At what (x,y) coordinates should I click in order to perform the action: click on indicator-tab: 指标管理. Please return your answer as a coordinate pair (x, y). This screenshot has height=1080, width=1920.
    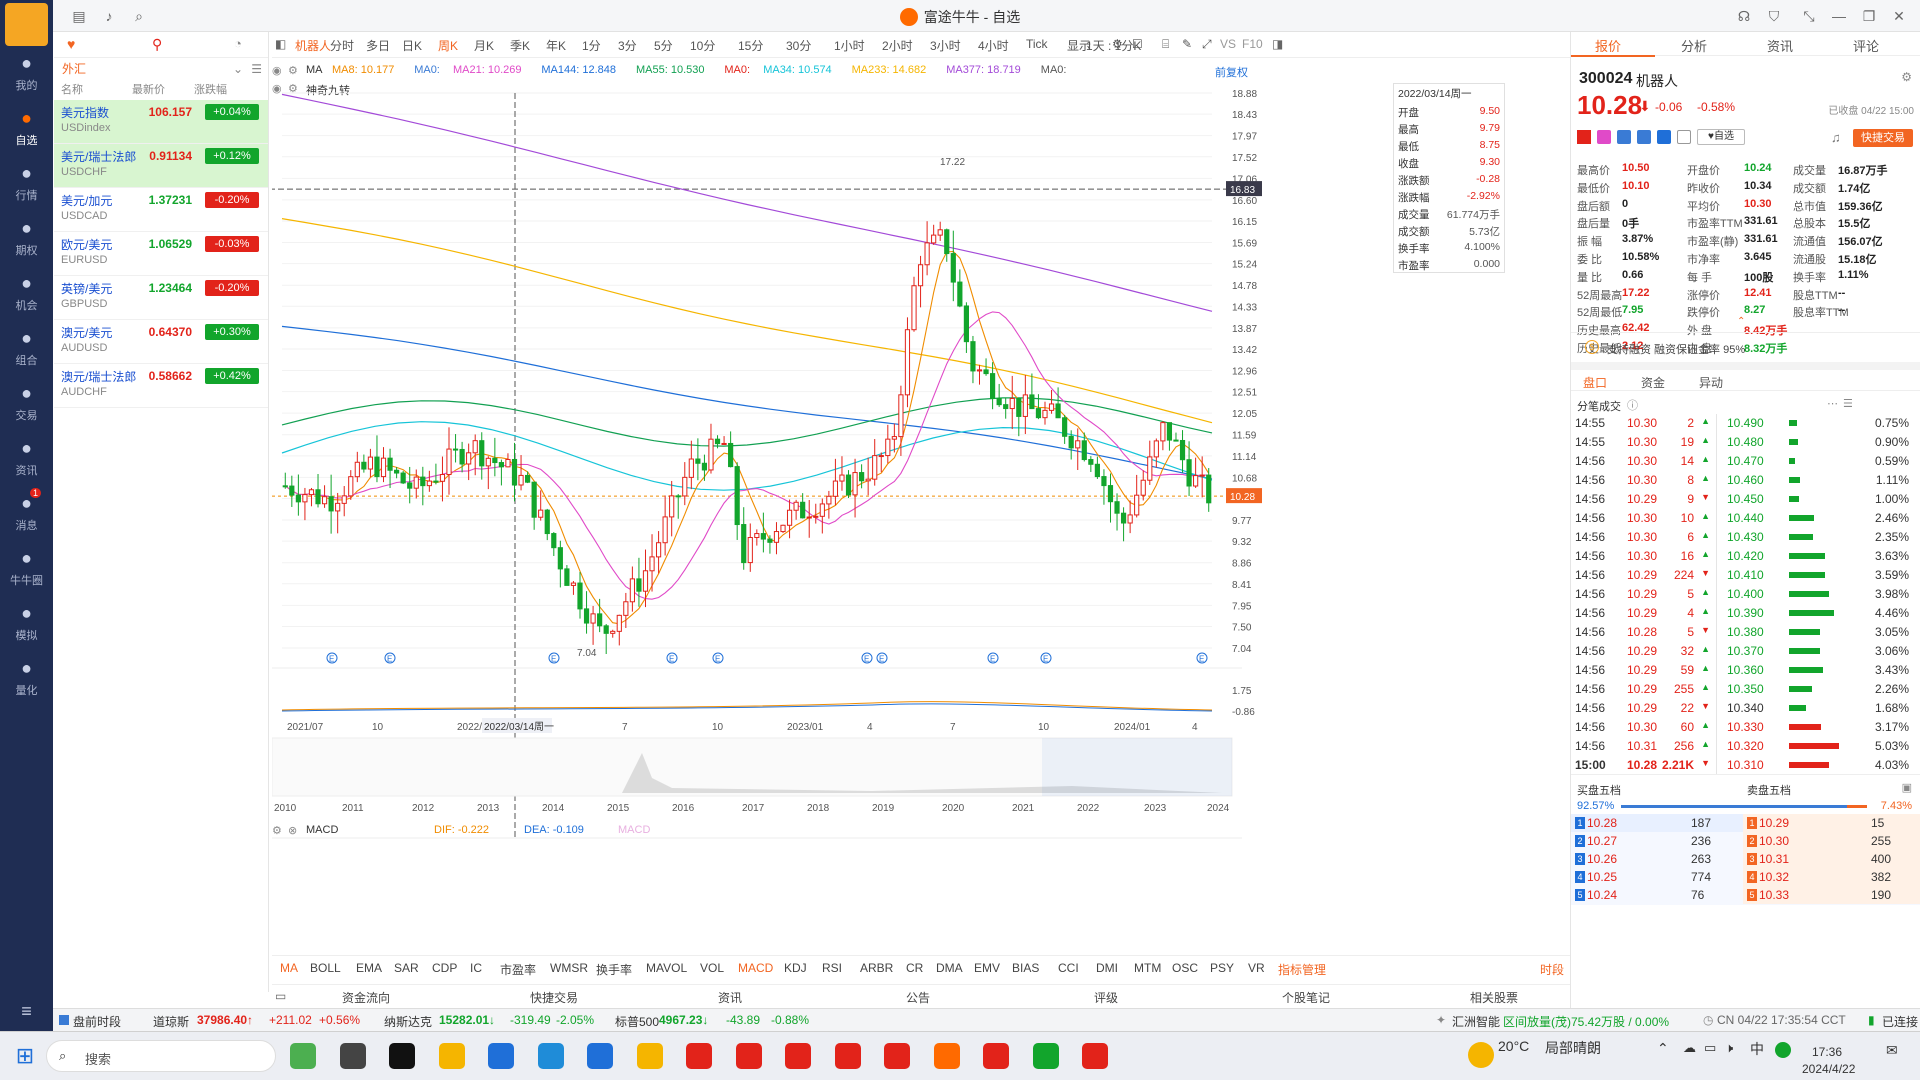
    Looking at the image, I should click on (1302, 969).